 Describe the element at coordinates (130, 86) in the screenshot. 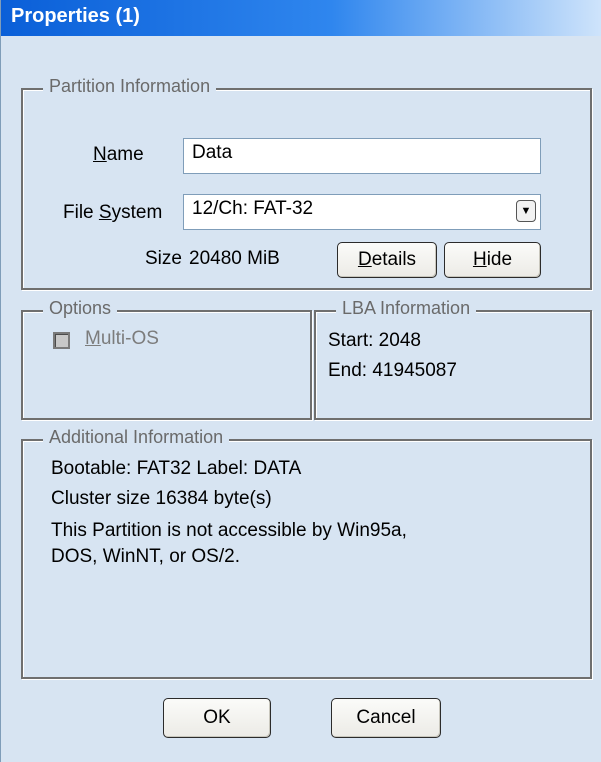

I see `partition-information-label: Partition Information` at that location.